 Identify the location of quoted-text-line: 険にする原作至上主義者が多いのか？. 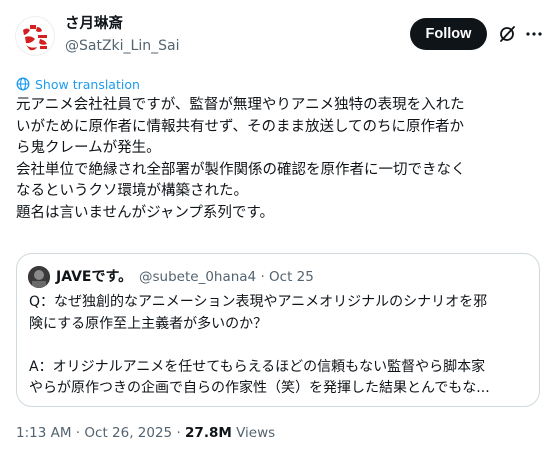
(148, 323).